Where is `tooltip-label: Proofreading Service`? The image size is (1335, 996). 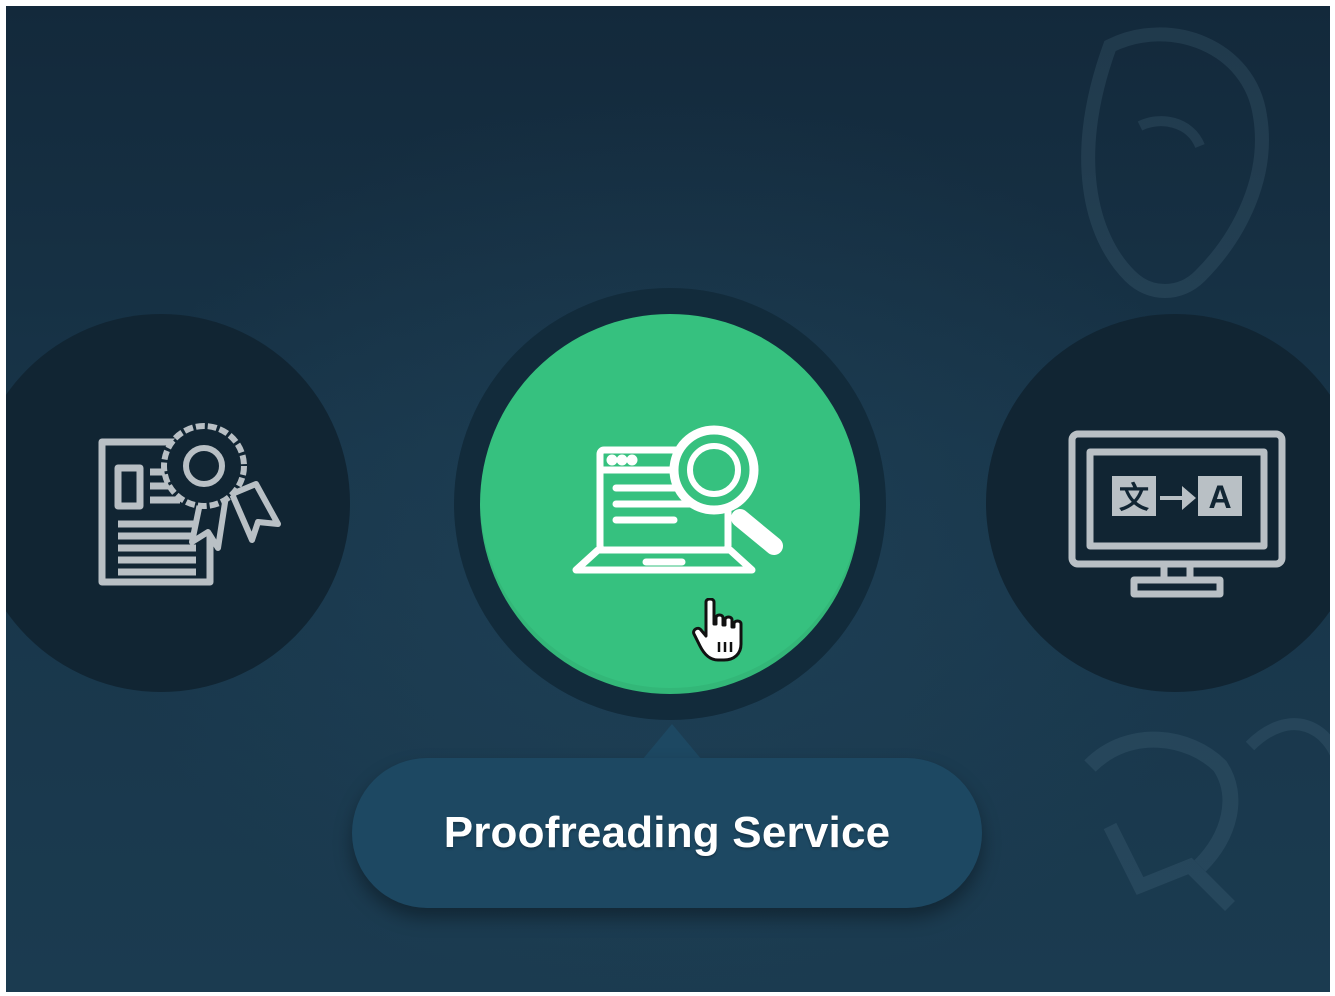
tooltip-label: Proofreading Service is located at coordinates (667, 832).